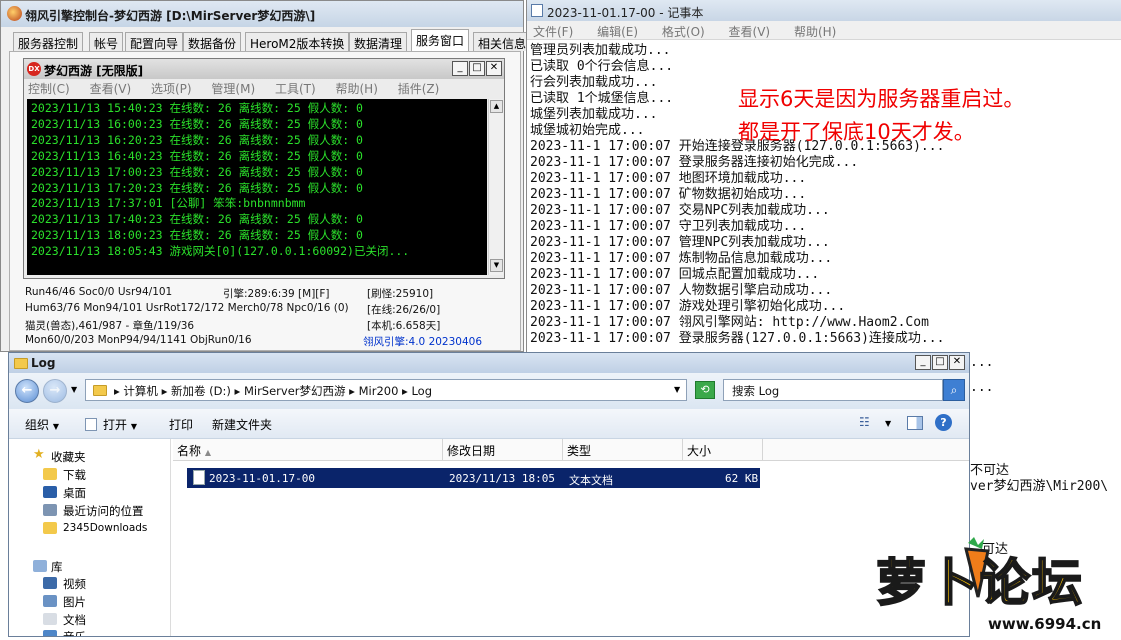 The image size is (1121, 640). What do you see at coordinates (276, 294) in the screenshot?
I see `stat-engine: 引擎:289:6:39 [M][F]` at bounding box center [276, 294].